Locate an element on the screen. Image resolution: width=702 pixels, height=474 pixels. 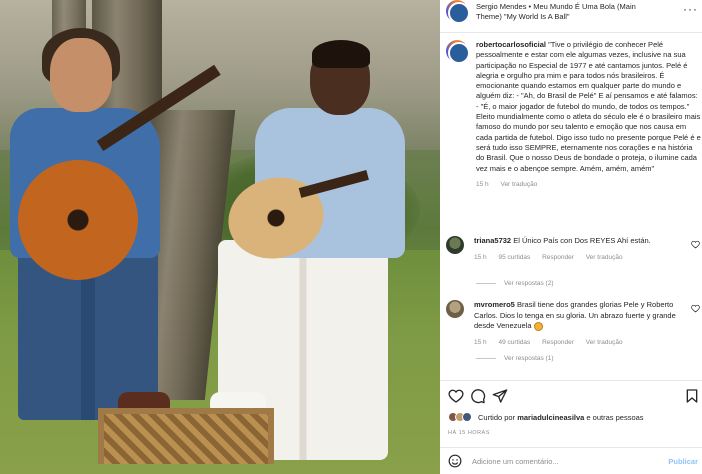
man-right-hair is located at coordinates (341, 54).